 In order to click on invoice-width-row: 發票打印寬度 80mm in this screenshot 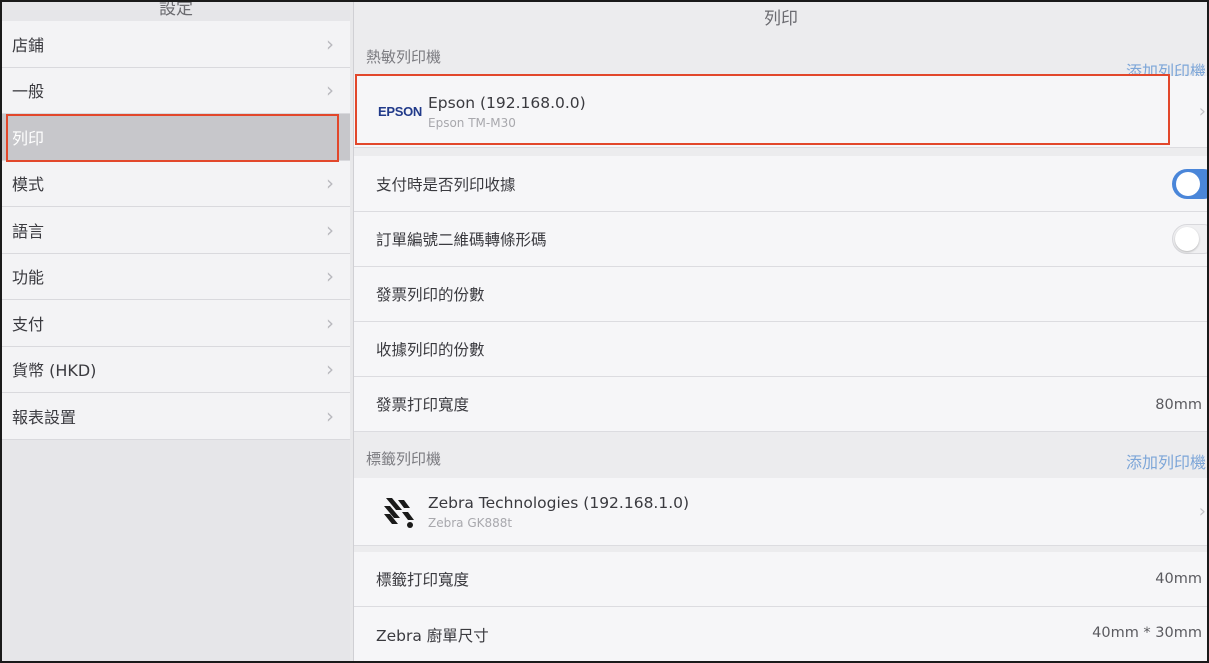, I will do `click(780, 404)`.